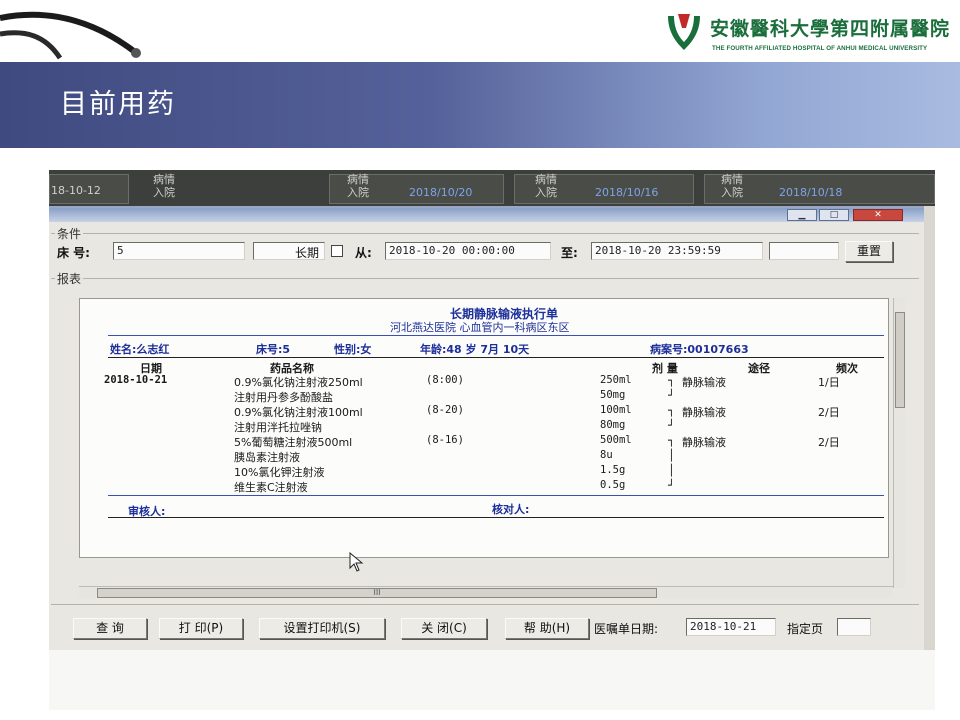 This screenshot has height=720, width=960. What do you see at coordinates (899, 443) in the screenshot?
I see `vertical-scrollbar` at bounding box center [899, 443].